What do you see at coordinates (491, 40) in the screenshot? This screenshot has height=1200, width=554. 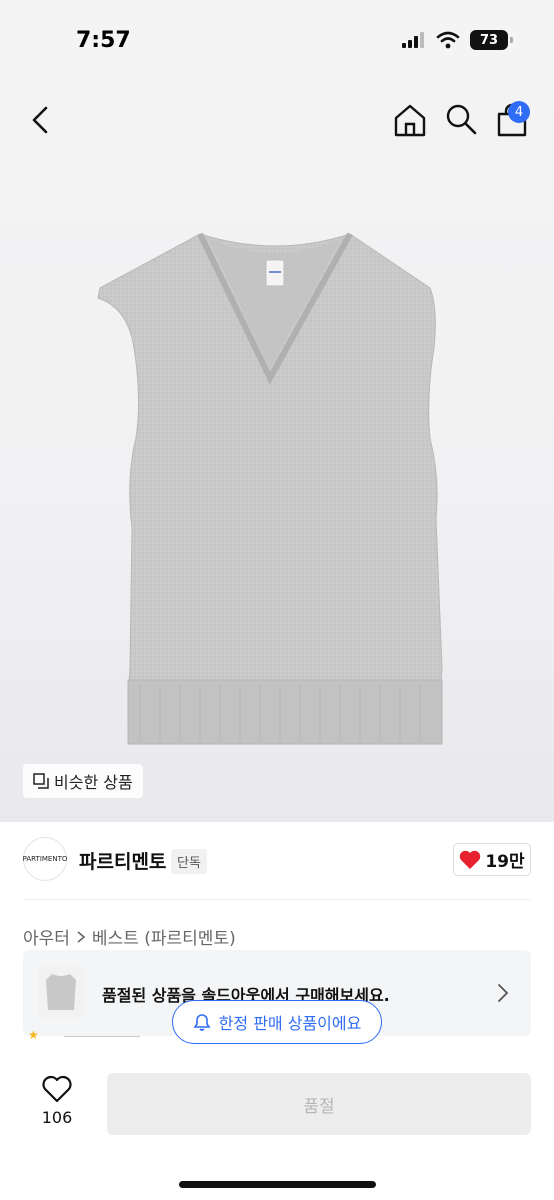 I see `battery-indicator: 73` at bounding box center [491, 40].